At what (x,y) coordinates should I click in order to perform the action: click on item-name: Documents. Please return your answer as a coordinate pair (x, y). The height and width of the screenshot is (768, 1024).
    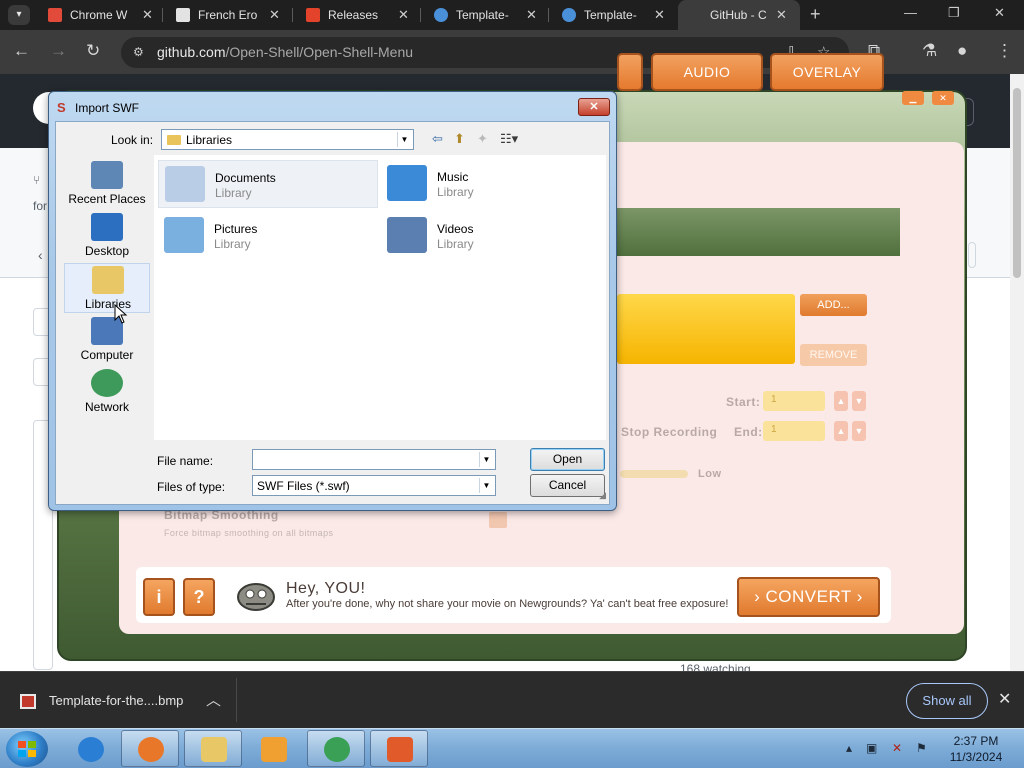
    Looking at the image, I should click on (245, 178).